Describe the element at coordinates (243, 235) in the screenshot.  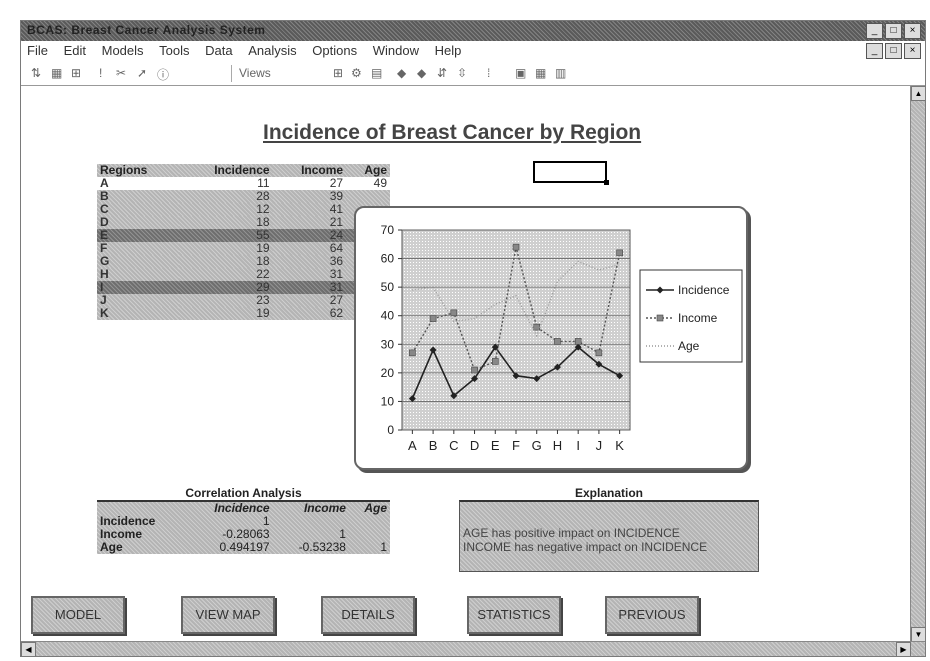
I see `table-row: E 55 24` at that location.